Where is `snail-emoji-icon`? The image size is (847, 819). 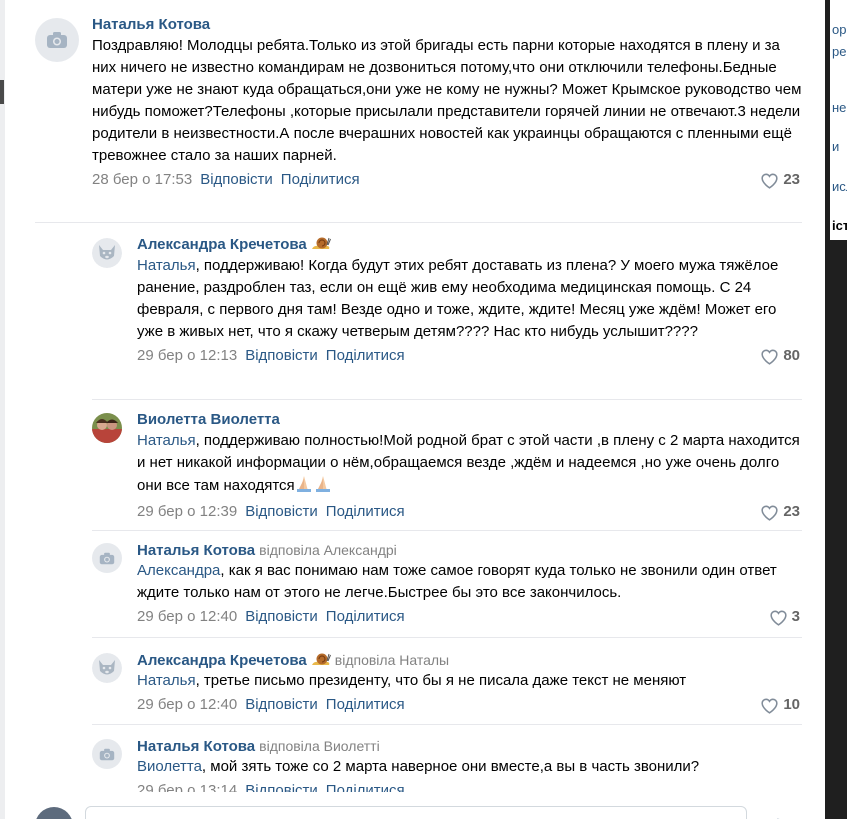
snail-emoji-icon is located at coordinates (321, 246).